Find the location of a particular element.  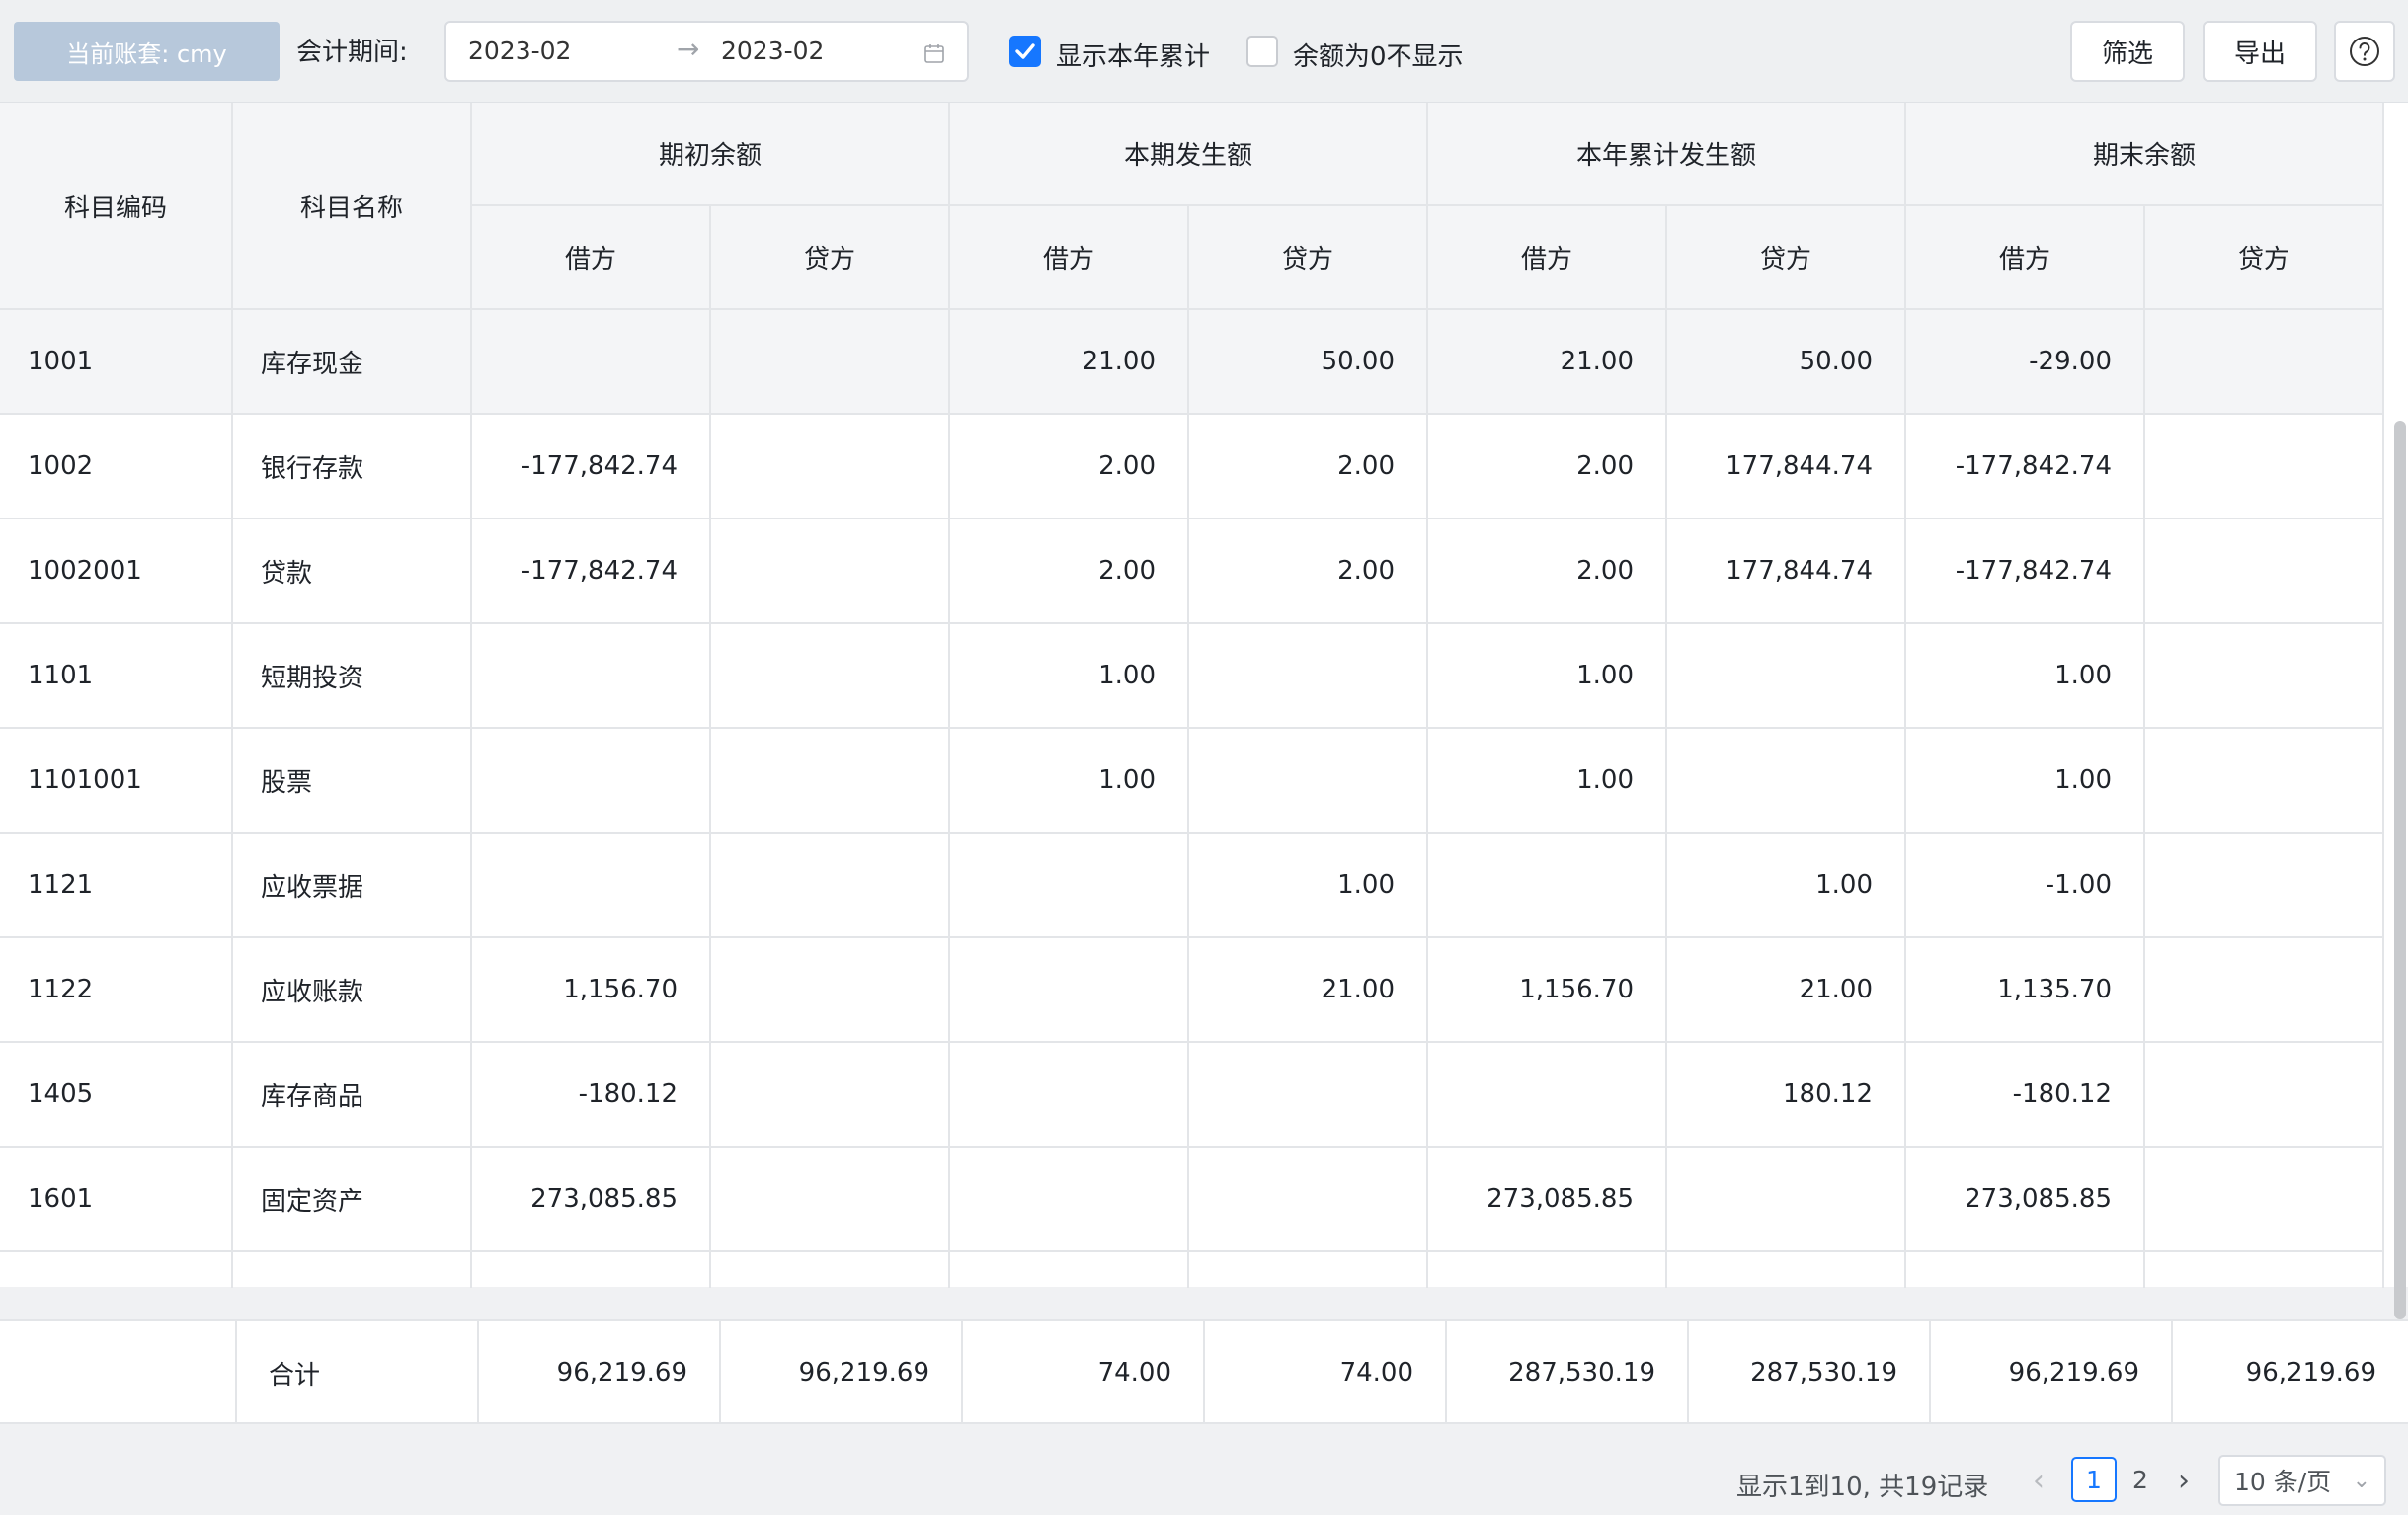

cell-amount: -1.00 is located at coordinates (2026, 886).